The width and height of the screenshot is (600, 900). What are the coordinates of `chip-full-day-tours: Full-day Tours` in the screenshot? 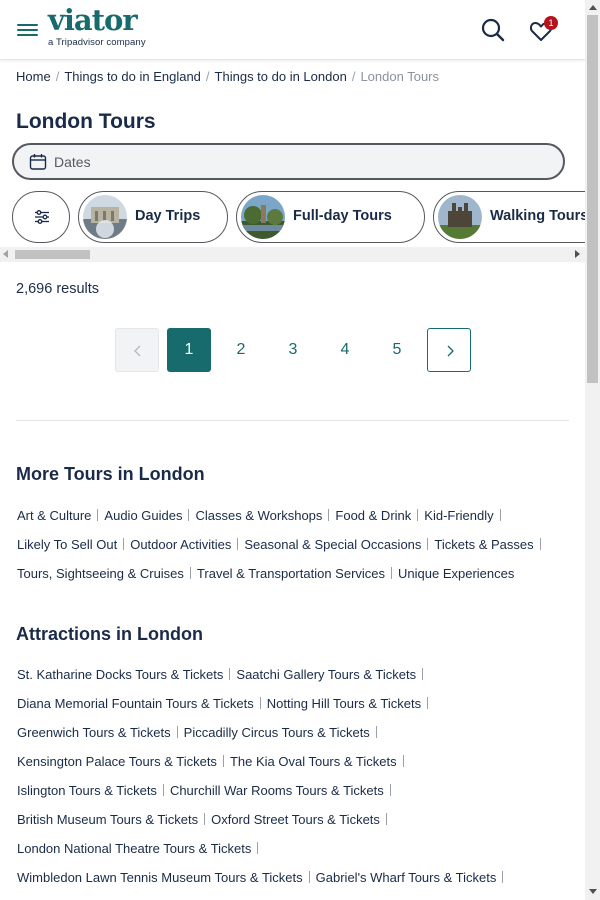 It's located at (330, 217).